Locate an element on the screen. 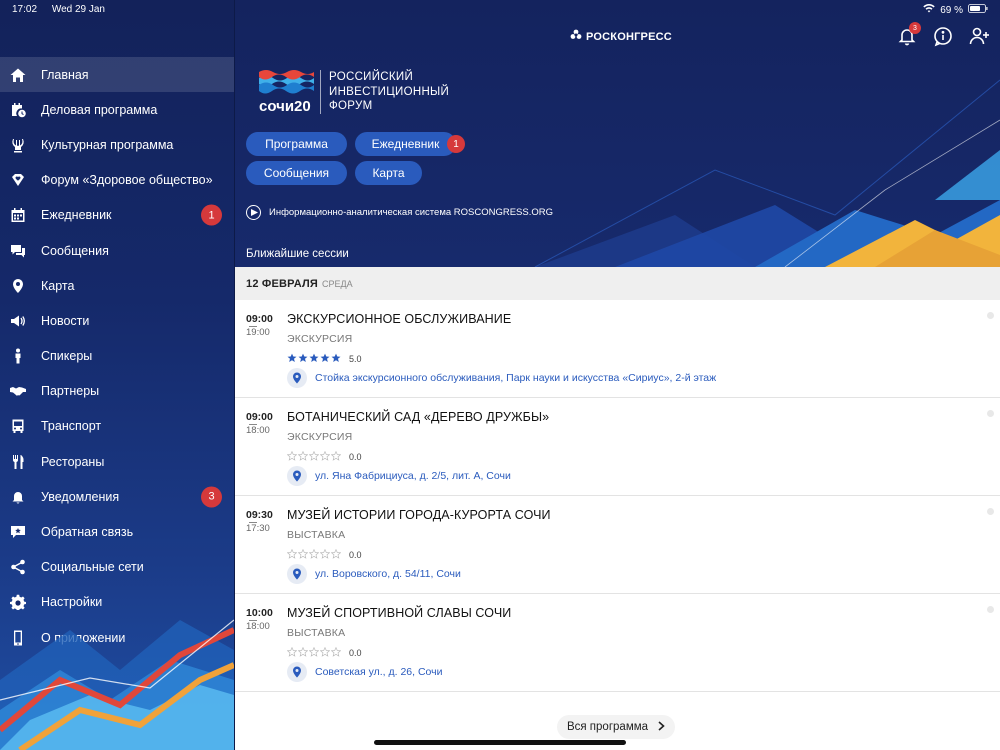  forum-name: РОССИЙСКИЙ ИНВЕСТИЦИОННЫЙ ФОРУМ is located at coordinates (389, 92).